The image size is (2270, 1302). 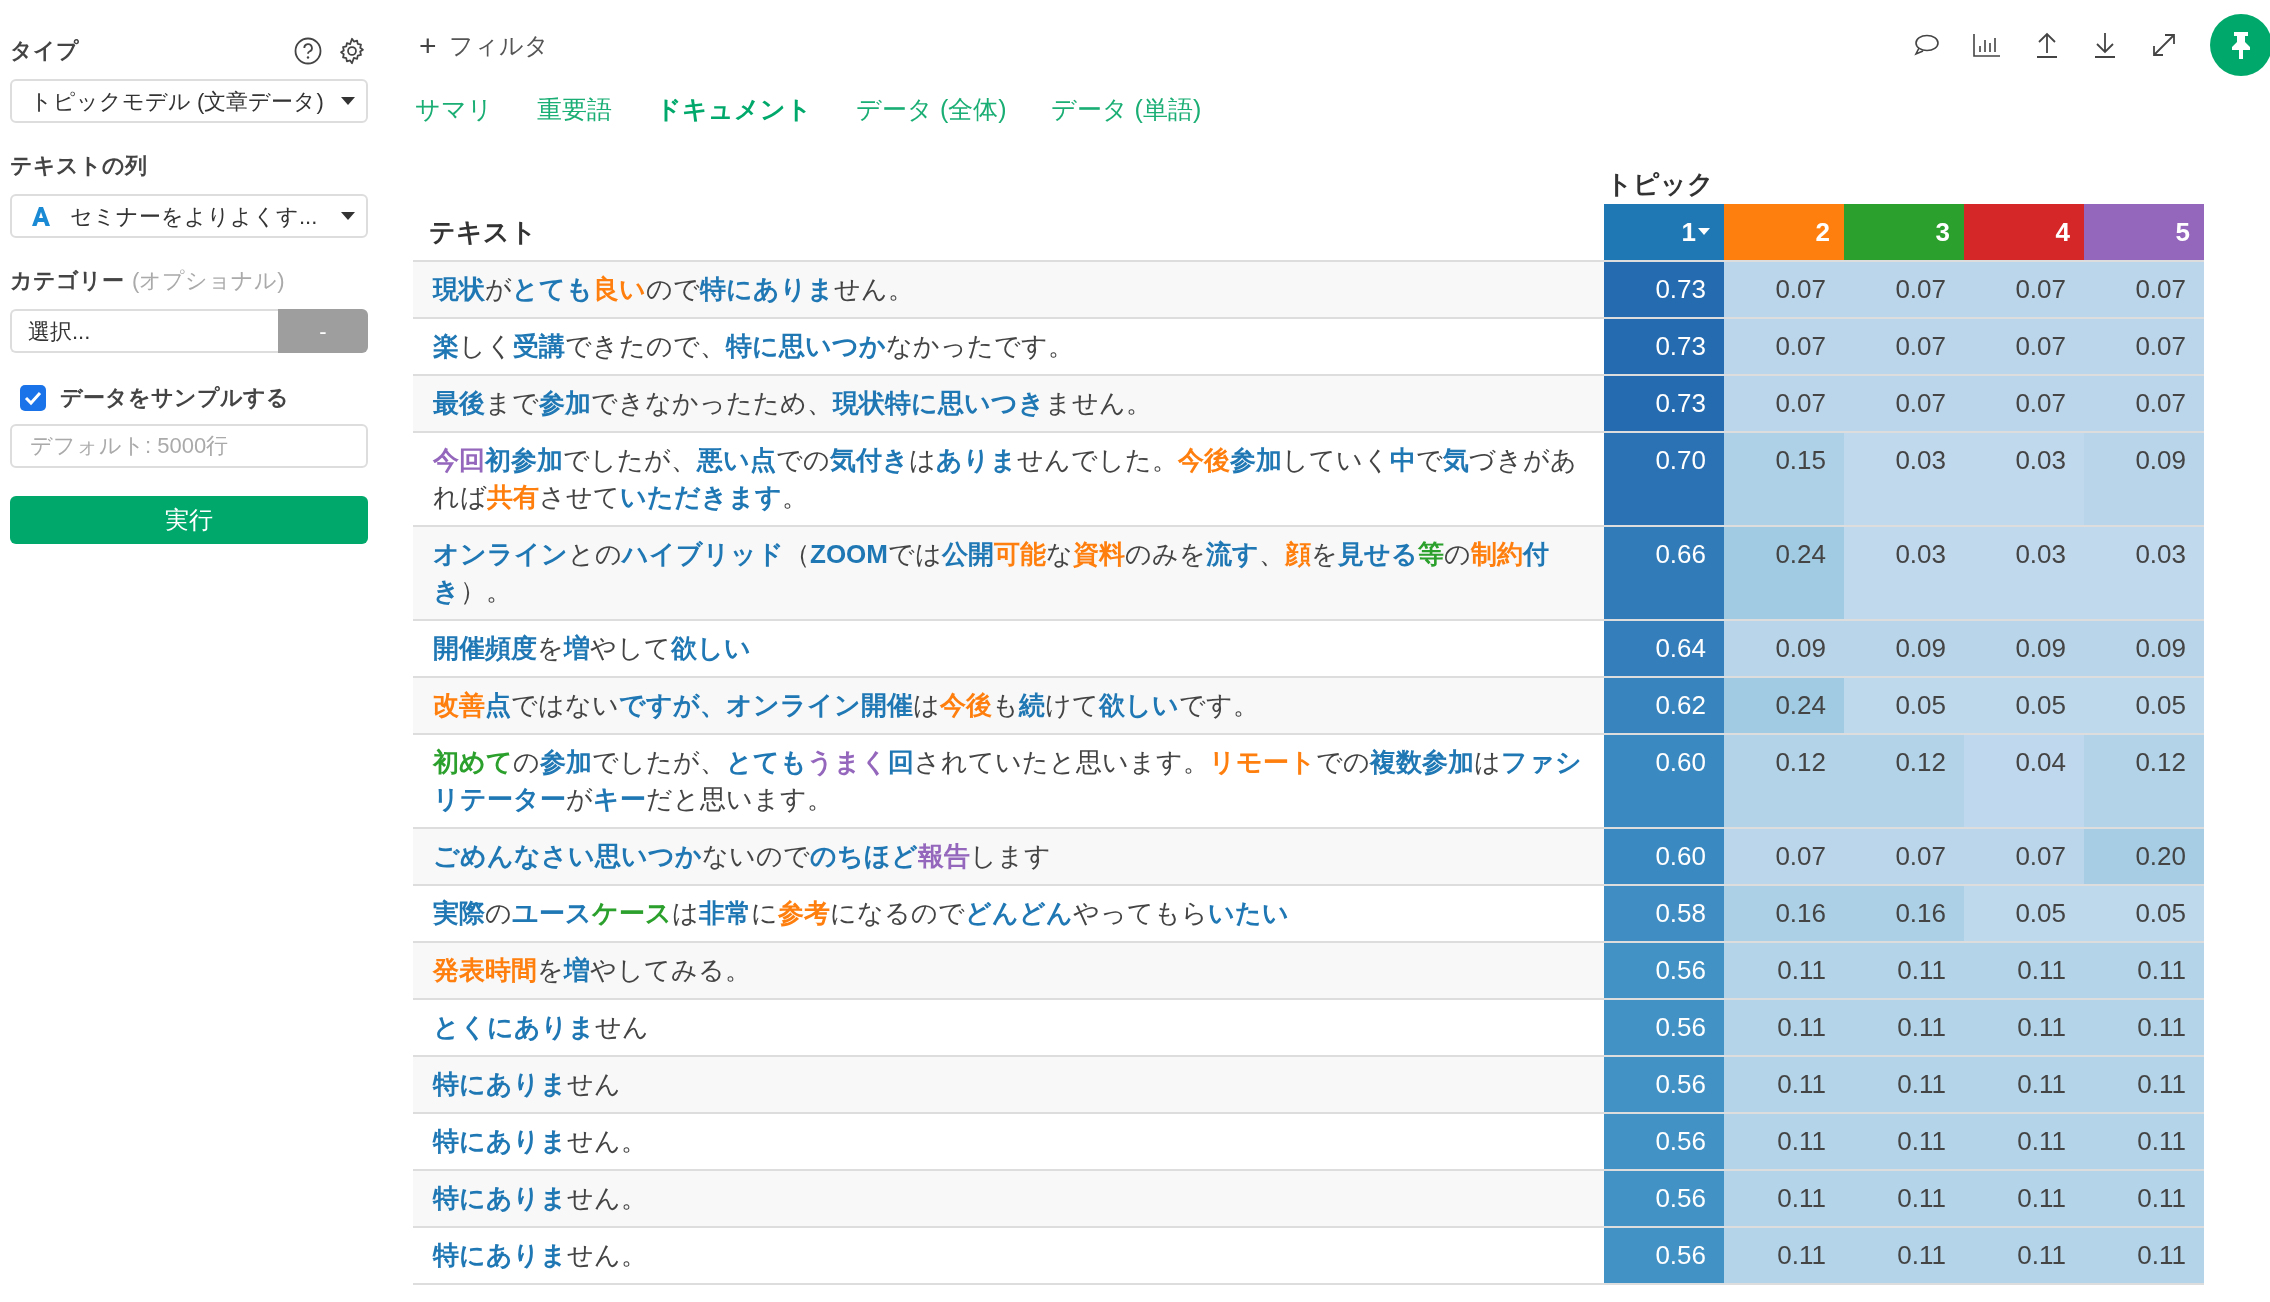 What do you see at coordinates (2024, 232) in the screenshot?
I see `topic-header: 4` at bounding box center [2024, 232].